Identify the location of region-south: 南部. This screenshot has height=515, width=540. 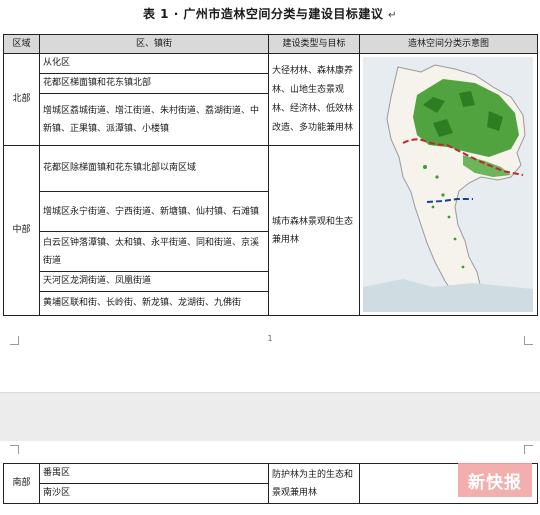
(21, 483).